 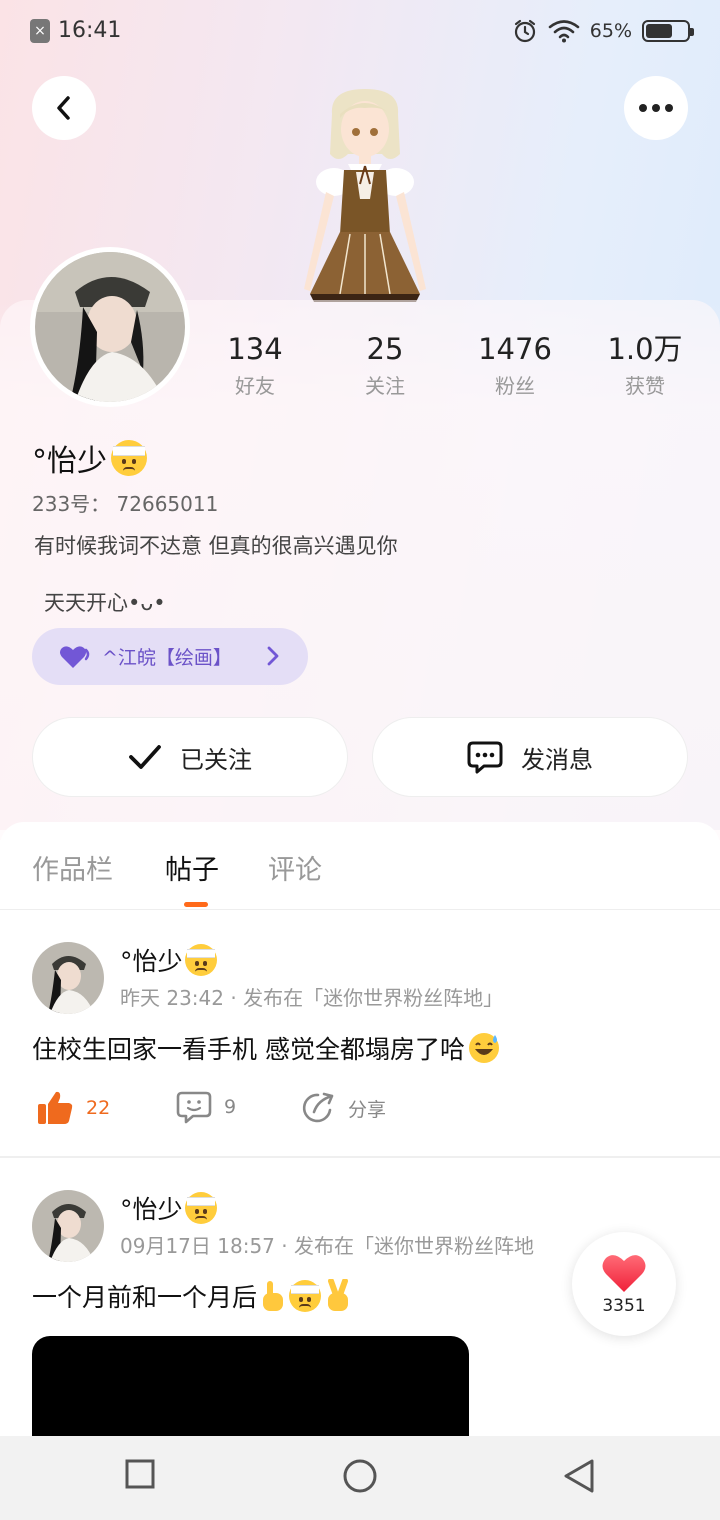 I want to click on stat-value: 1476, so click(x=515, y=349).